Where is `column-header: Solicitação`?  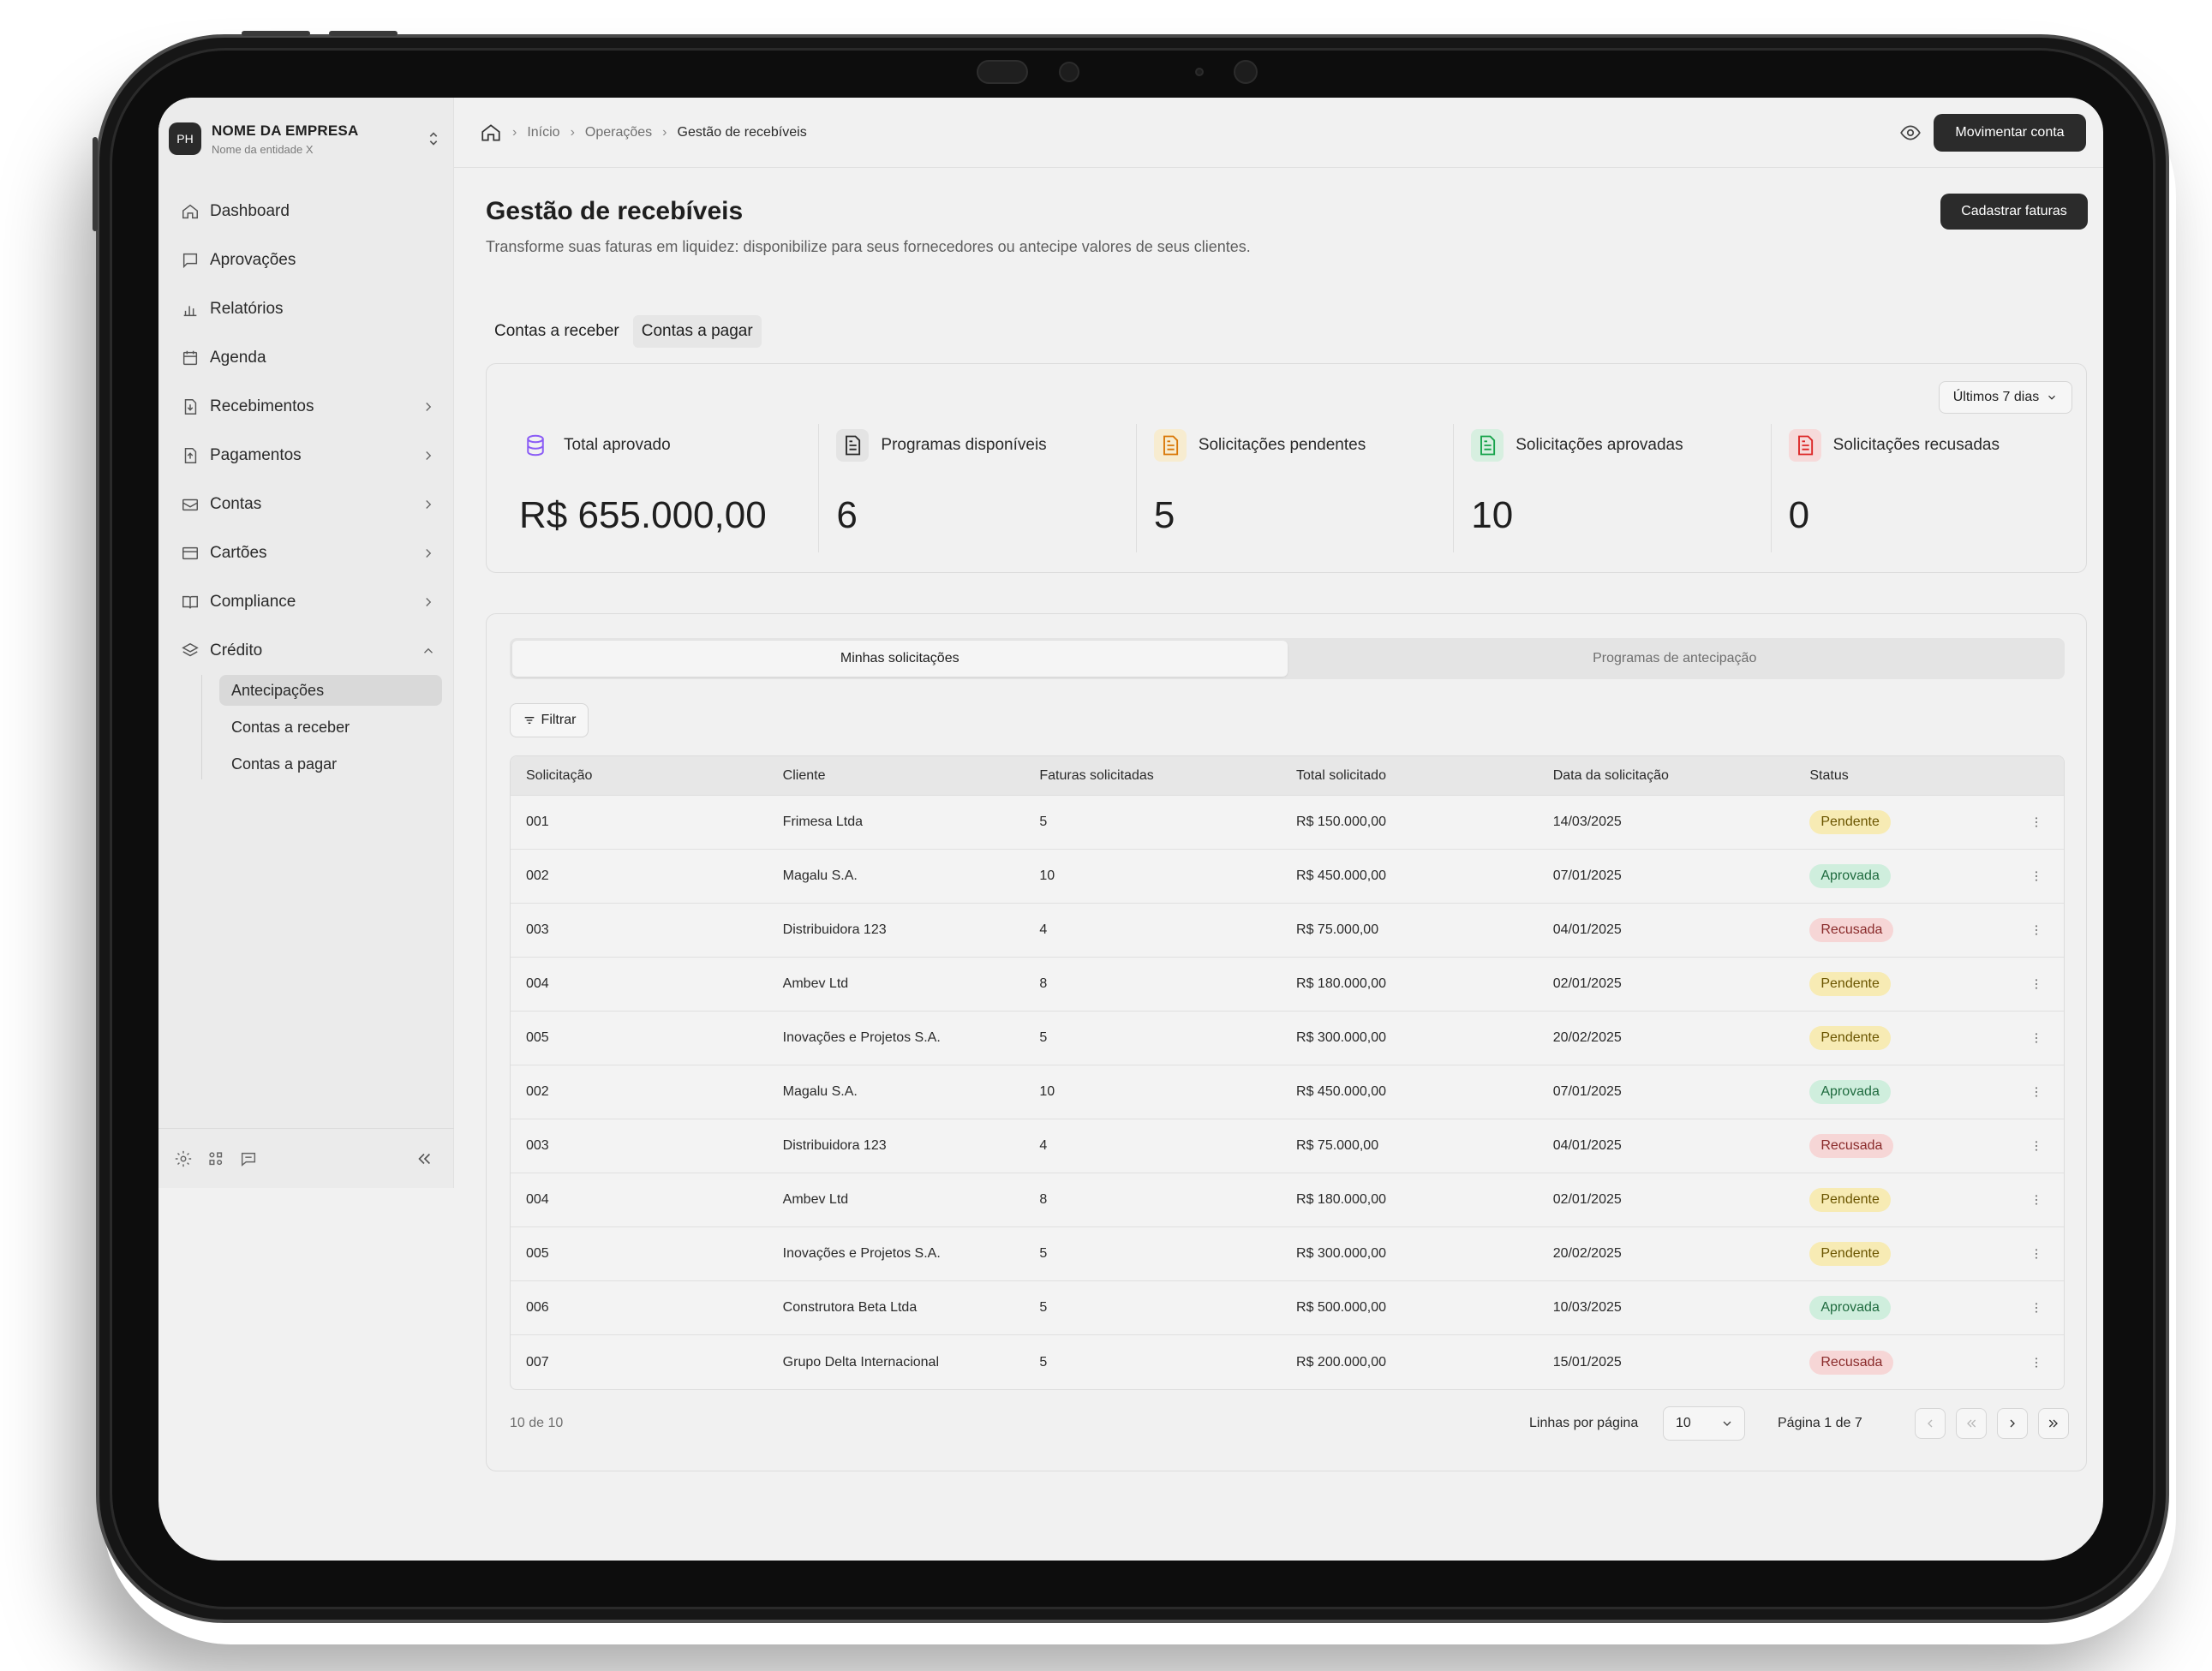
column-header: Solicitação is located at coordinates (639, 776).